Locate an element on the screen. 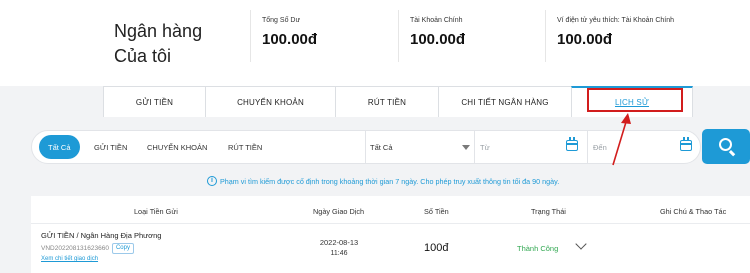  tab-bank-details: CHI TIẾT NGÂN HÀNG is located at coordinates (505, 101).